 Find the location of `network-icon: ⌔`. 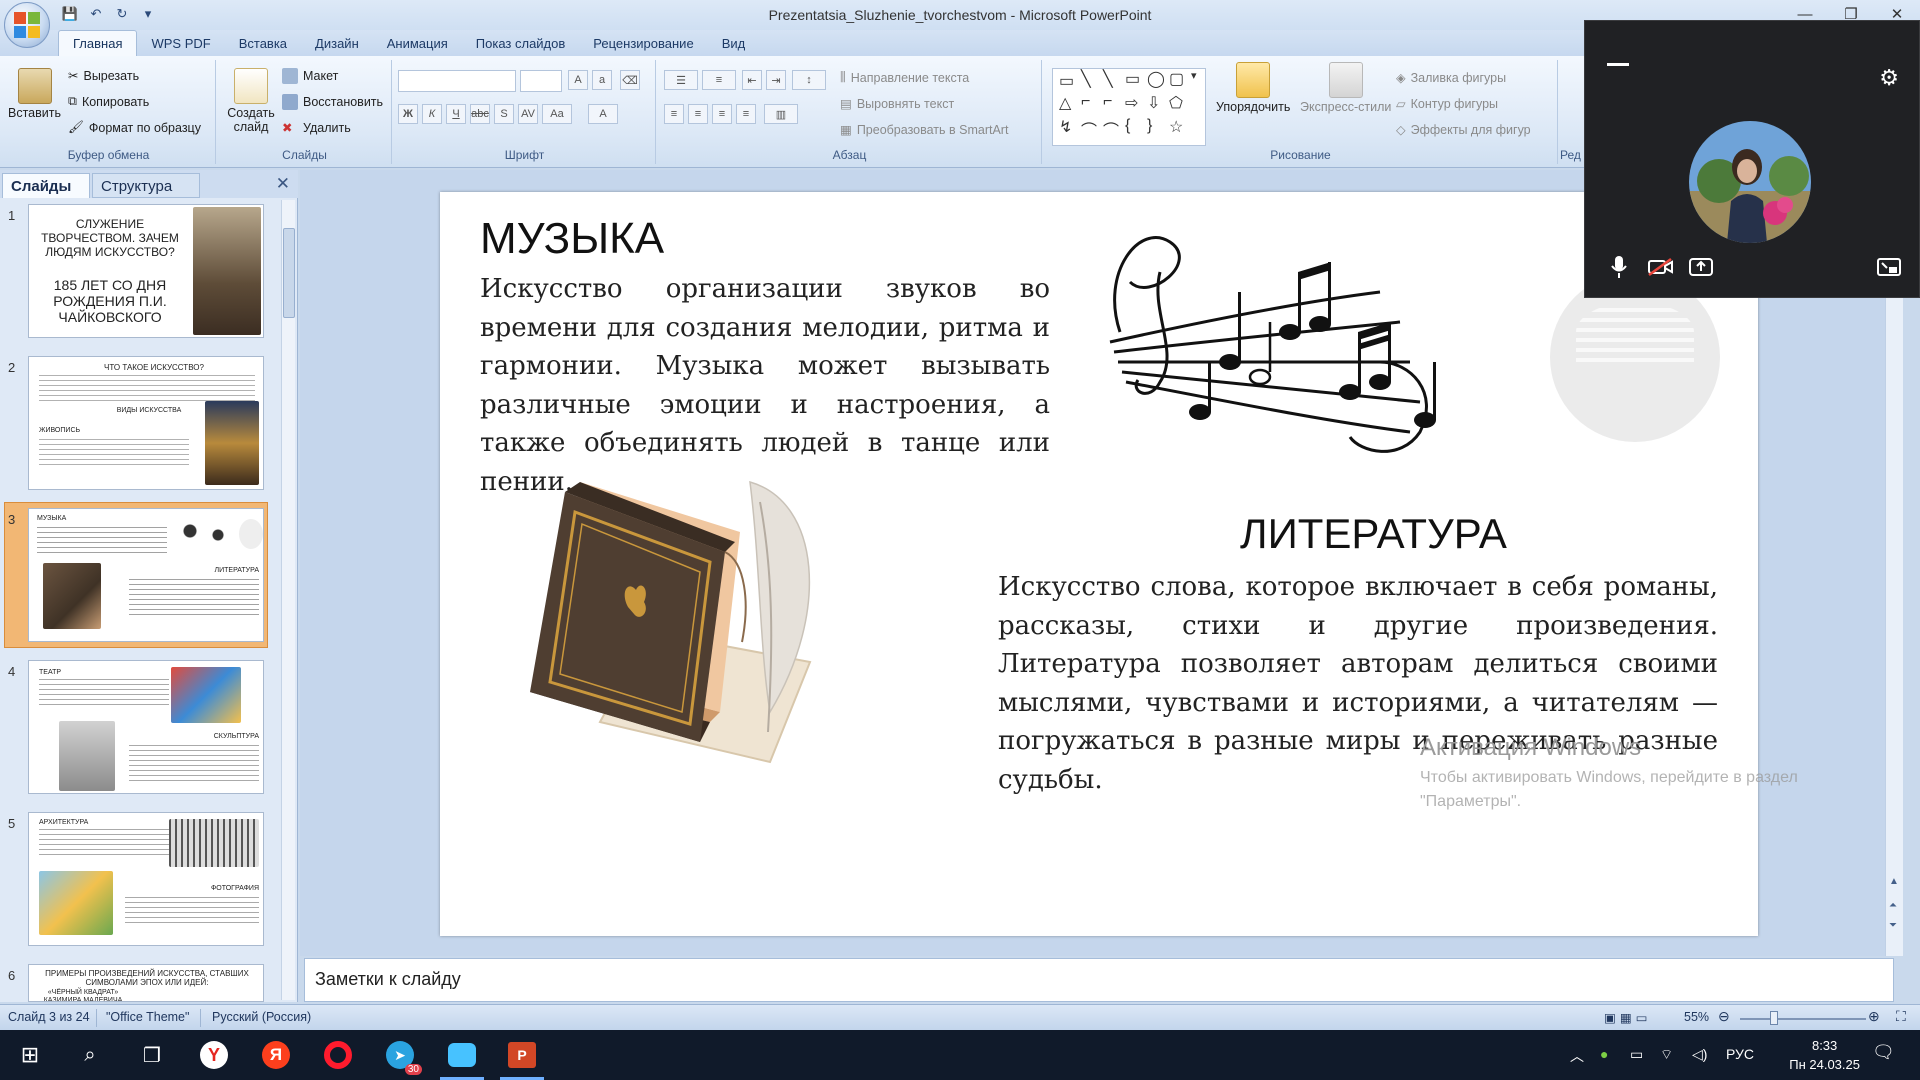

network-icon: ⌔ is located at coordinates (1666, 1055).